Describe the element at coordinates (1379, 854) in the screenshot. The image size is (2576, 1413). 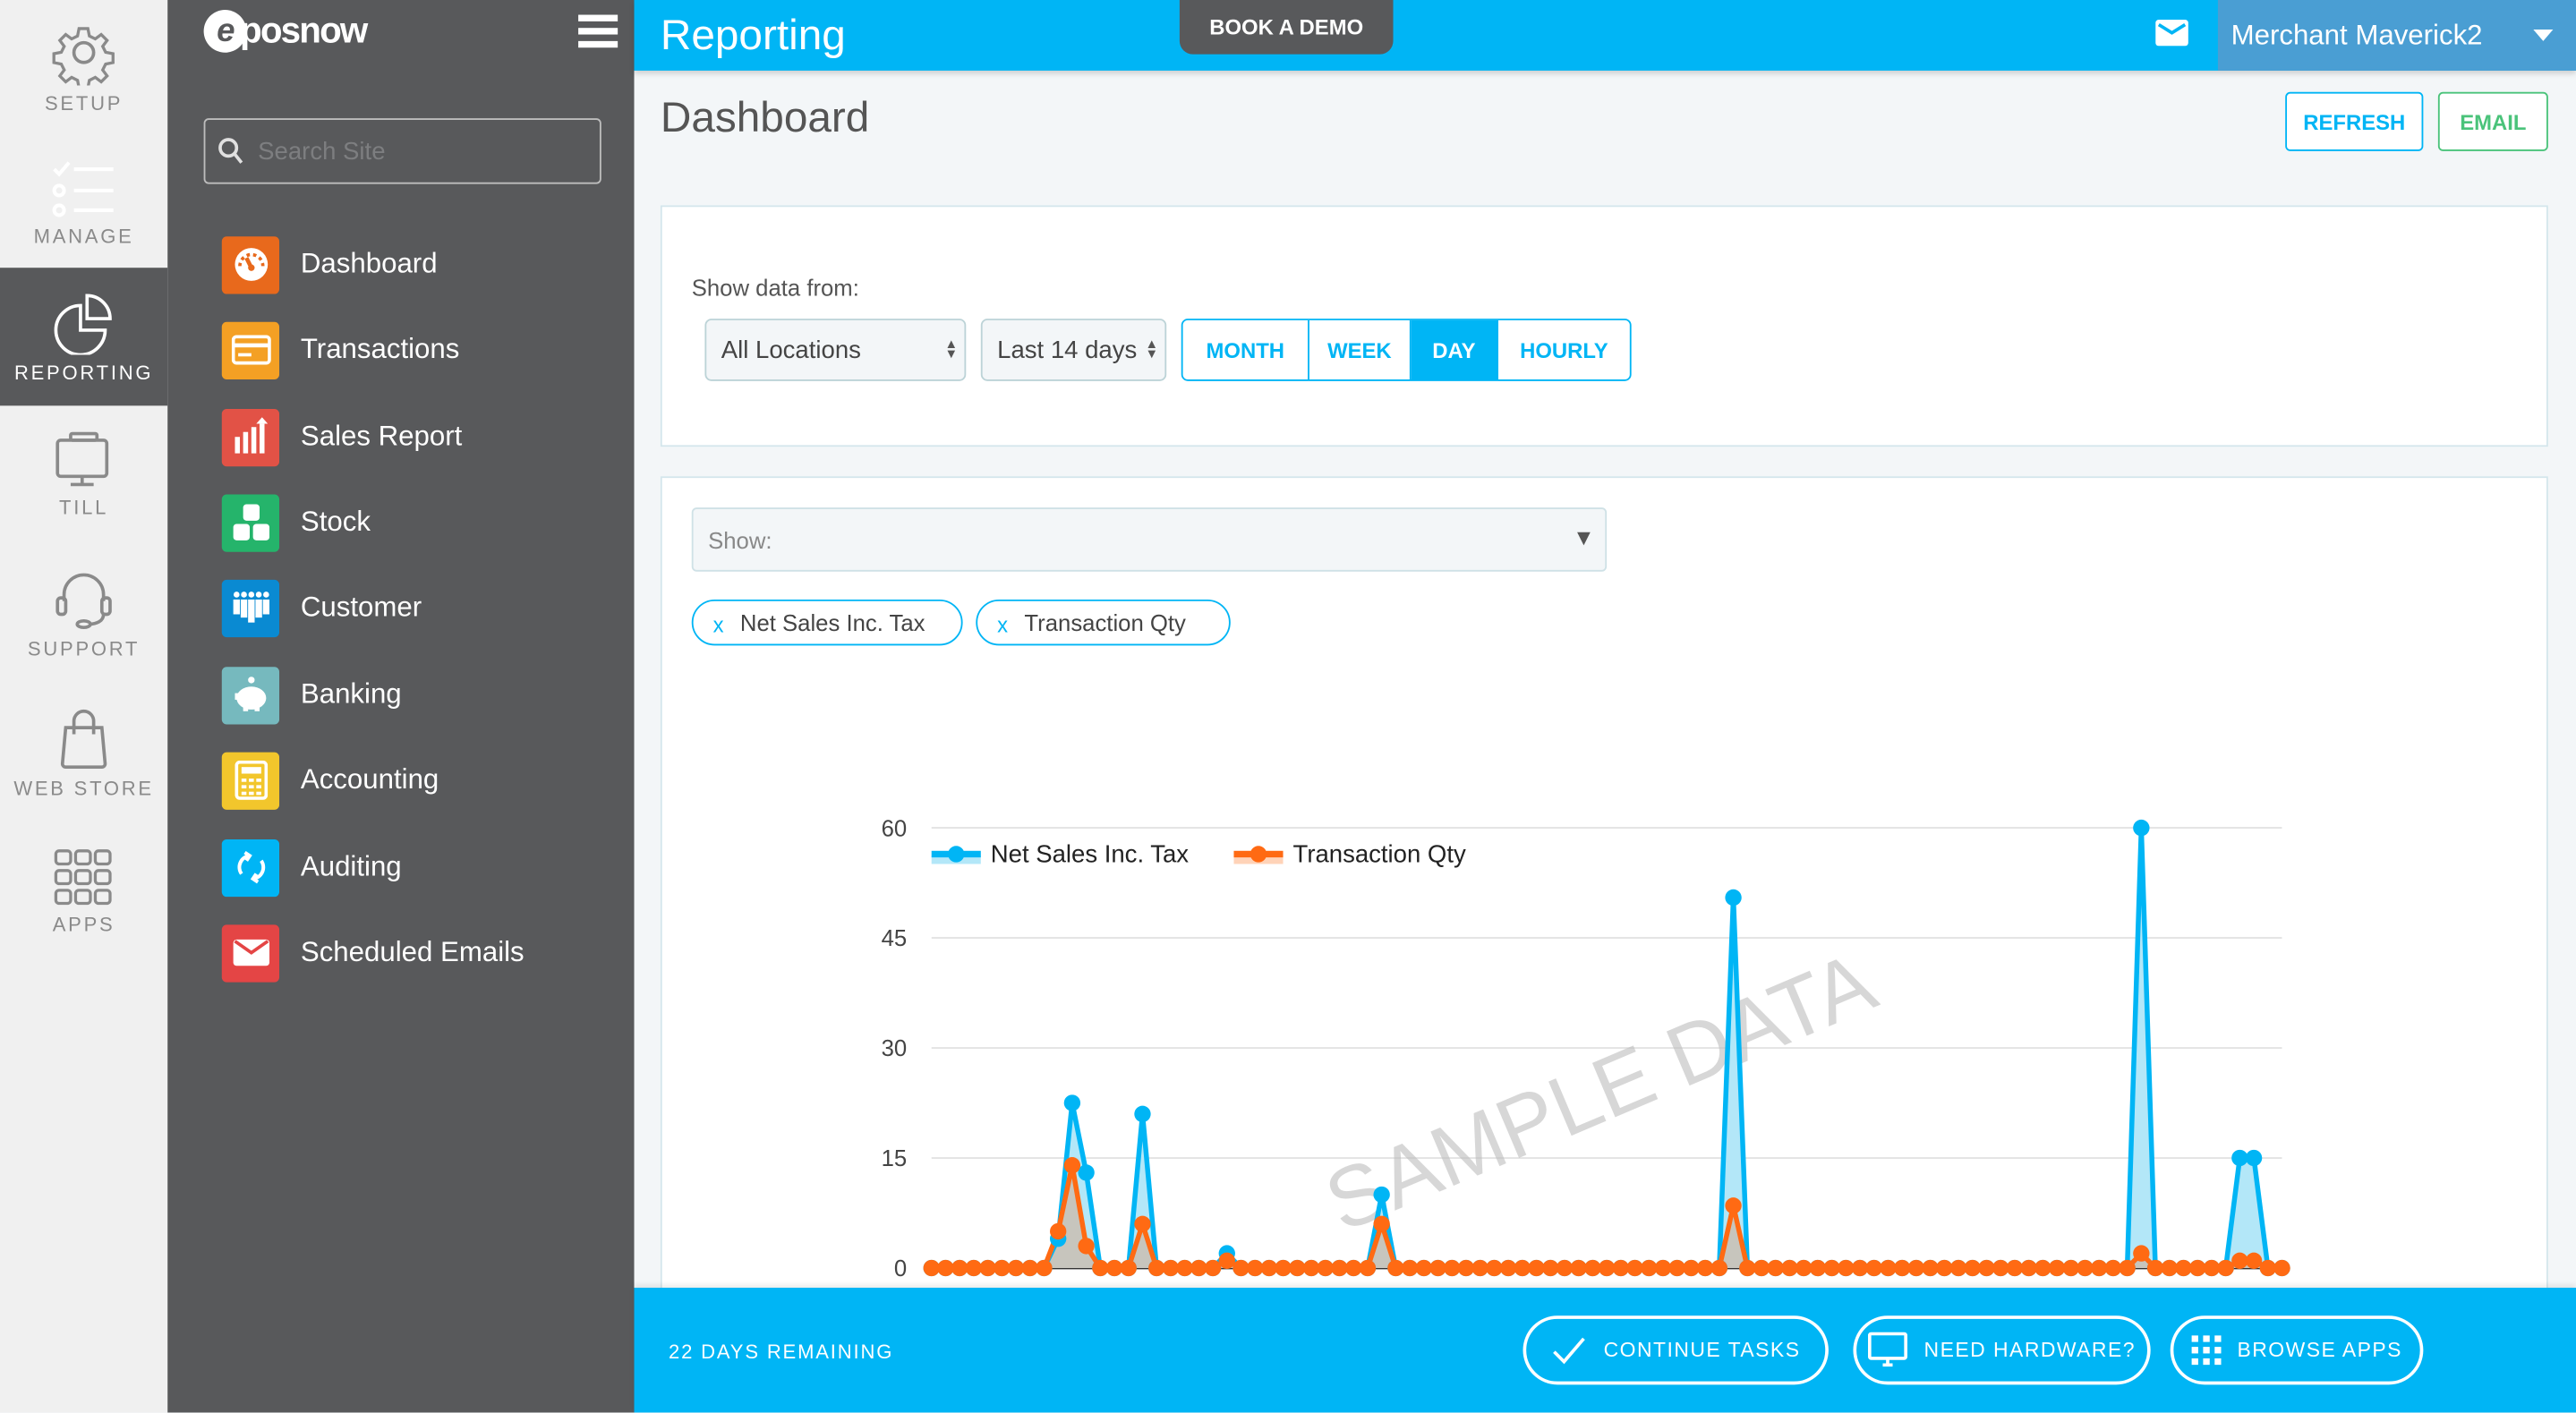
I see `legend-label: Transaction Qty` at that location.